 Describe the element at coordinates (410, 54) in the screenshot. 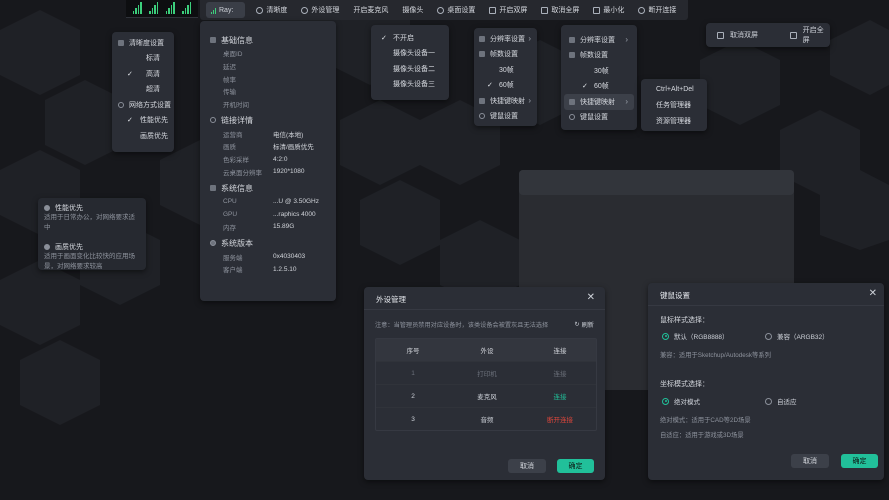

I see `camera-option-1: 摄像头设备一` at that location.